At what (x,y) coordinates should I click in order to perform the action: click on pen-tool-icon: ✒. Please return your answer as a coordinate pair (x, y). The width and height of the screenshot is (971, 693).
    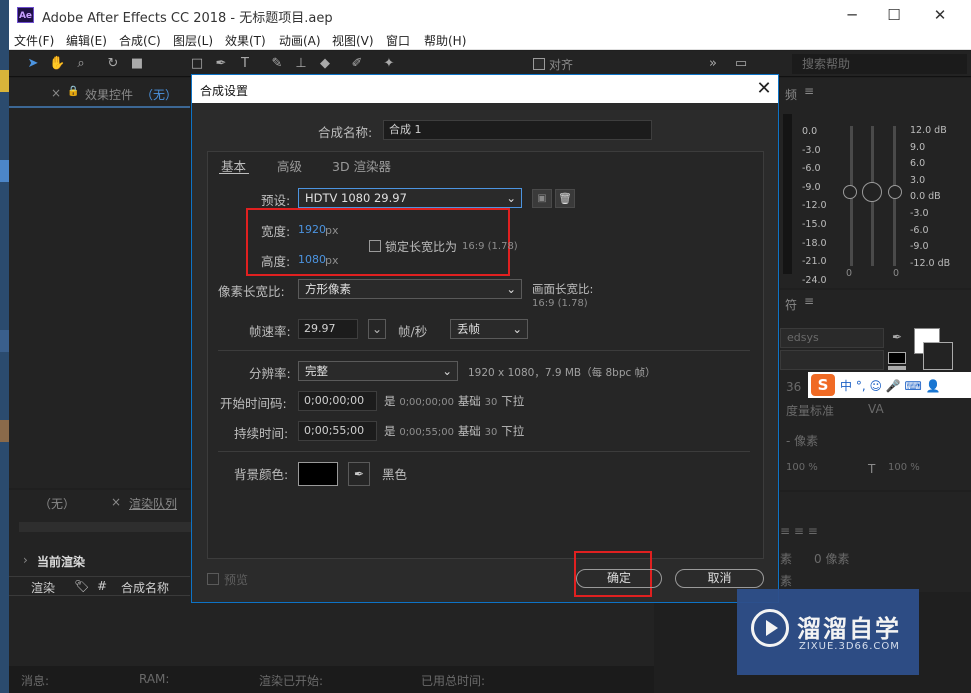
    Looking at the image, I should click on (221, 64).